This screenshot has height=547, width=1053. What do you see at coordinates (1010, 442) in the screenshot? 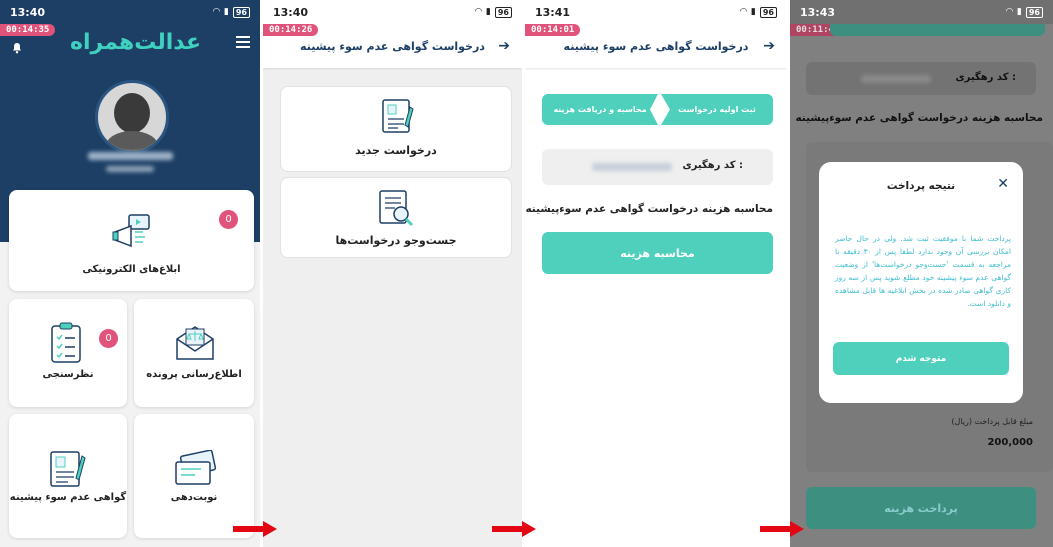
I see `amount-value: 200,000` at bounding box center [1010, 442].